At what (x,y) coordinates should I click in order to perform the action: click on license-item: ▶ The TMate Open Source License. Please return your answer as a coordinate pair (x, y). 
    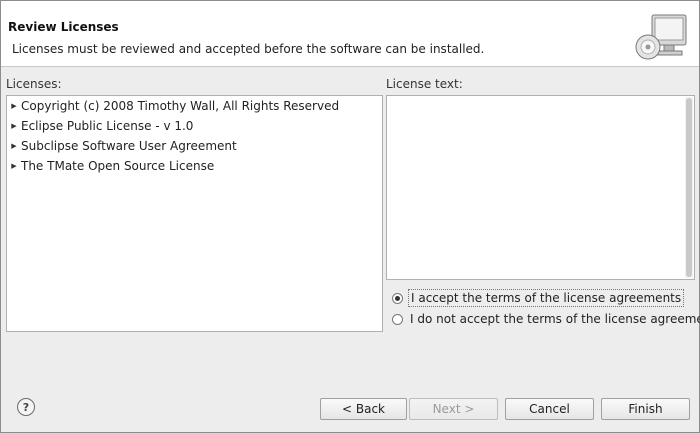
    Looking at the image, I should click on (194, 166).